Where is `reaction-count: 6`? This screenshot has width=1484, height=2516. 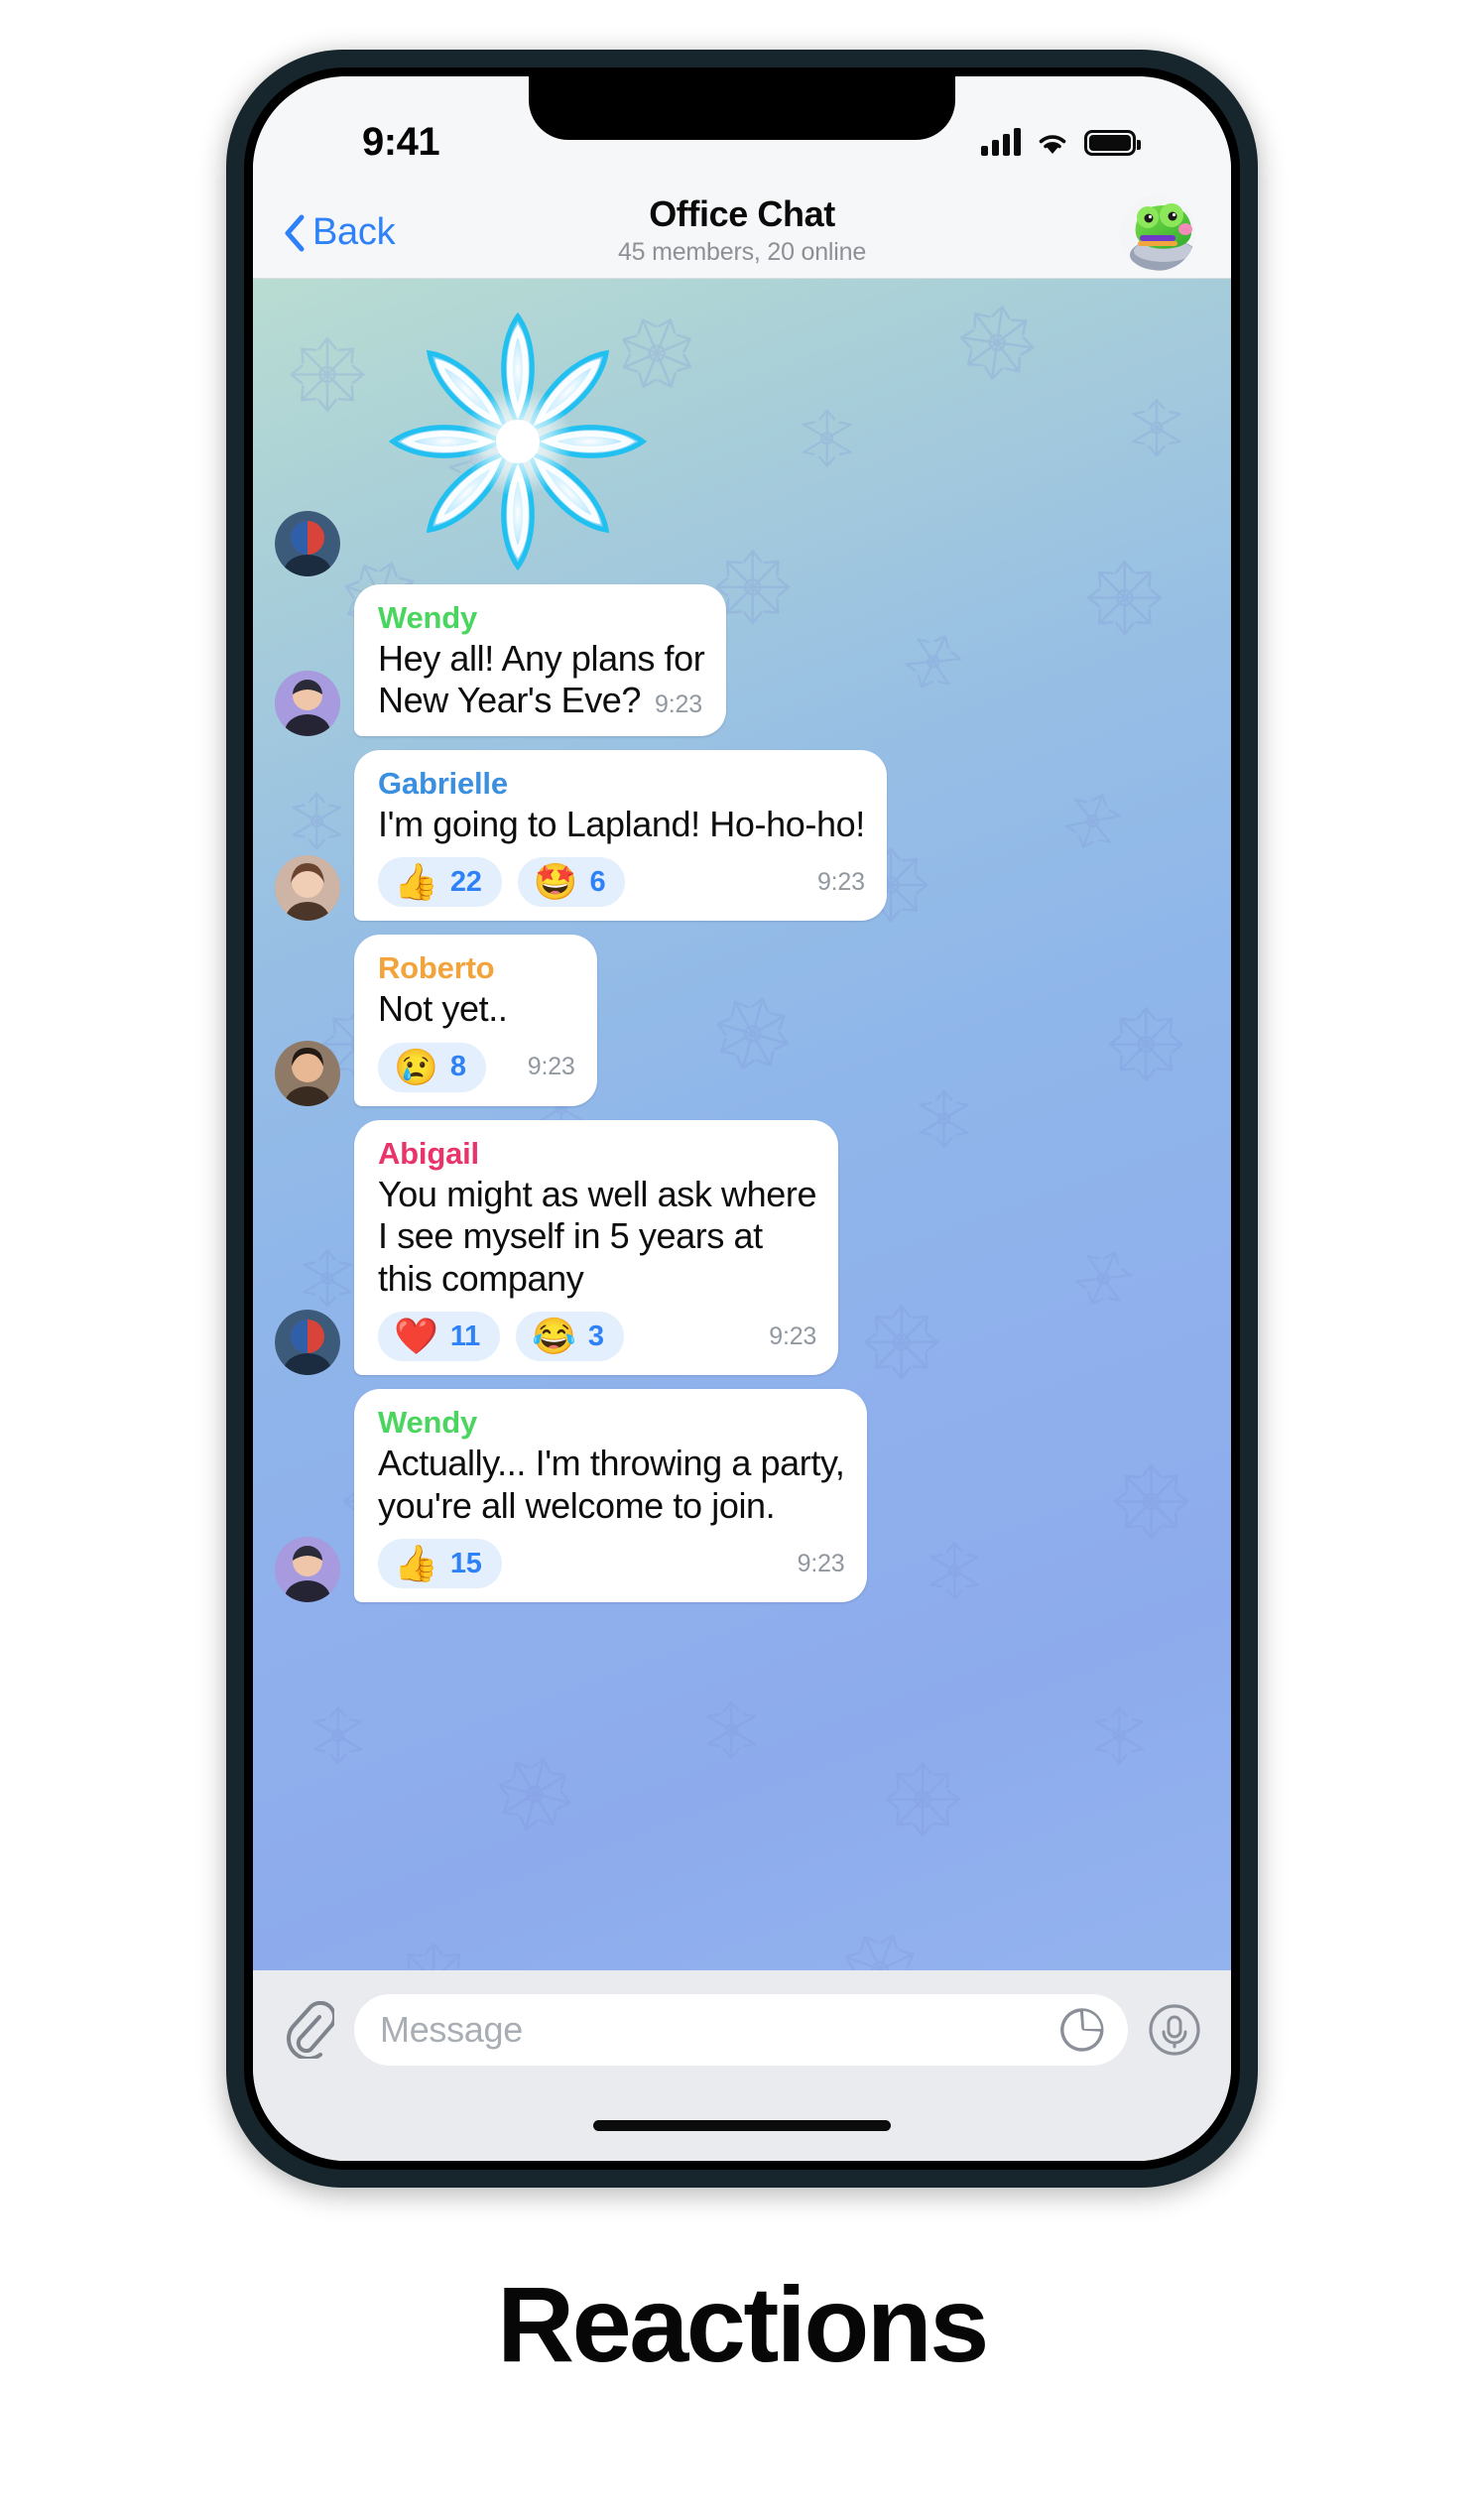 reaction-count: 6 is located at coordinates (597, 881).